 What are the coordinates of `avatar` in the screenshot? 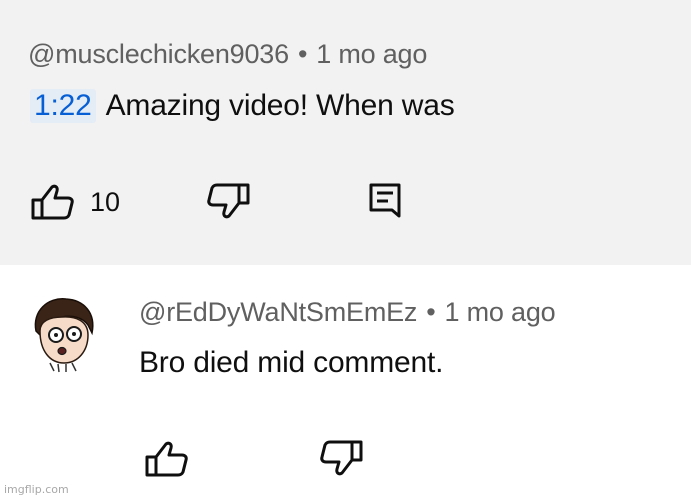 It's located at (63, 332).